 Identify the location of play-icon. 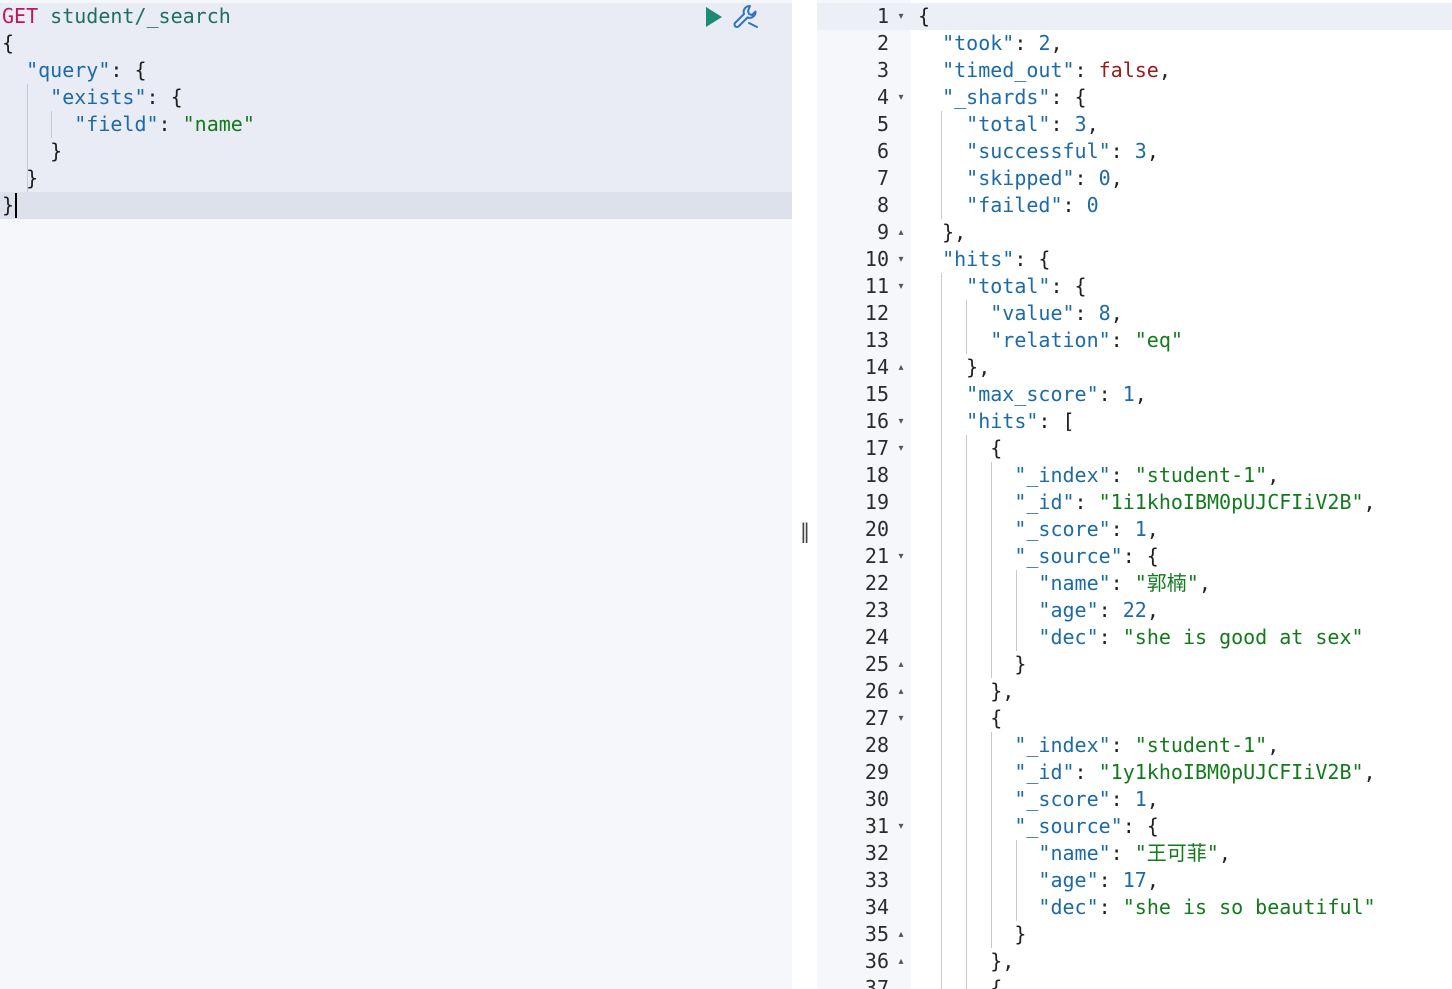
(714, 17).